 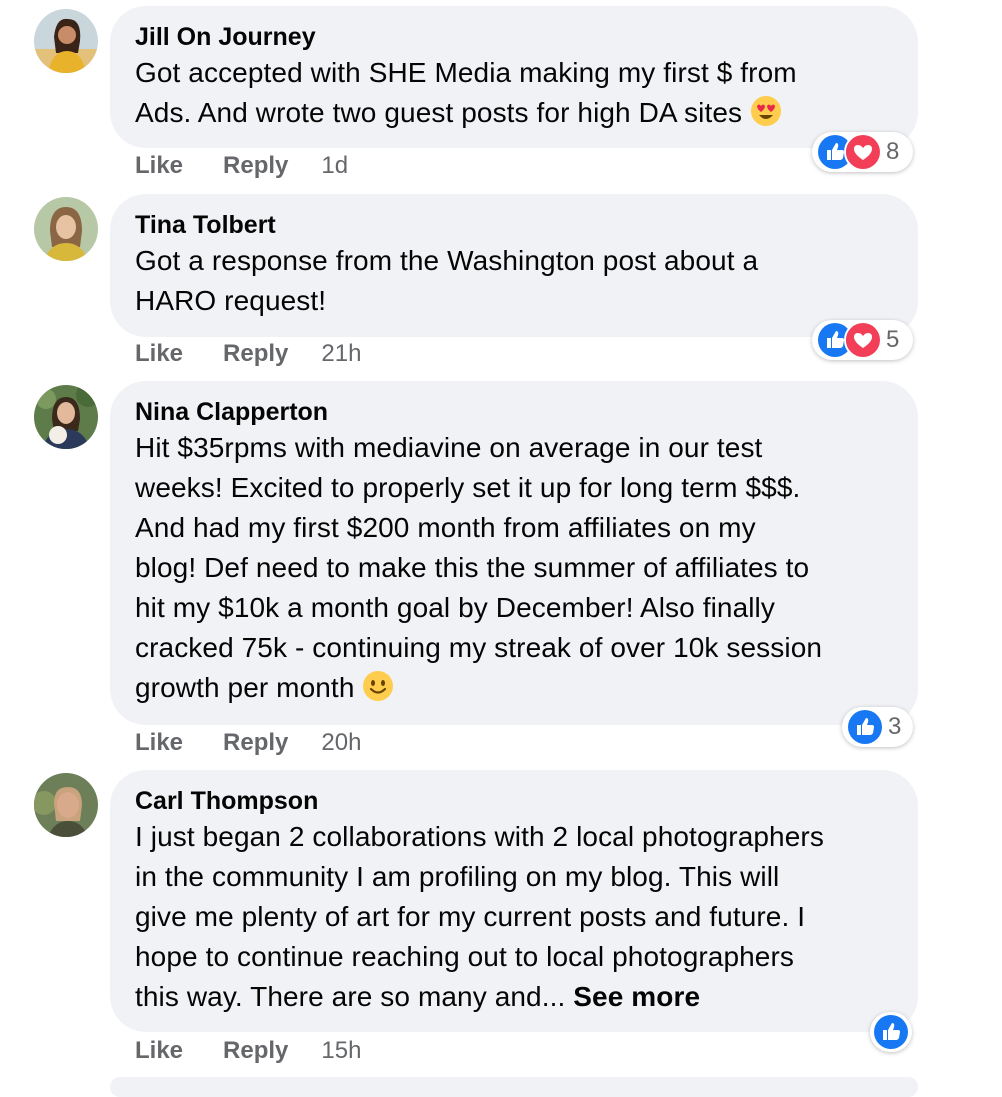 What do you see at coordinates (341, 743) in the screenshot?
I see `comment-timestamp: 20h` at bounding box center [341, 743].